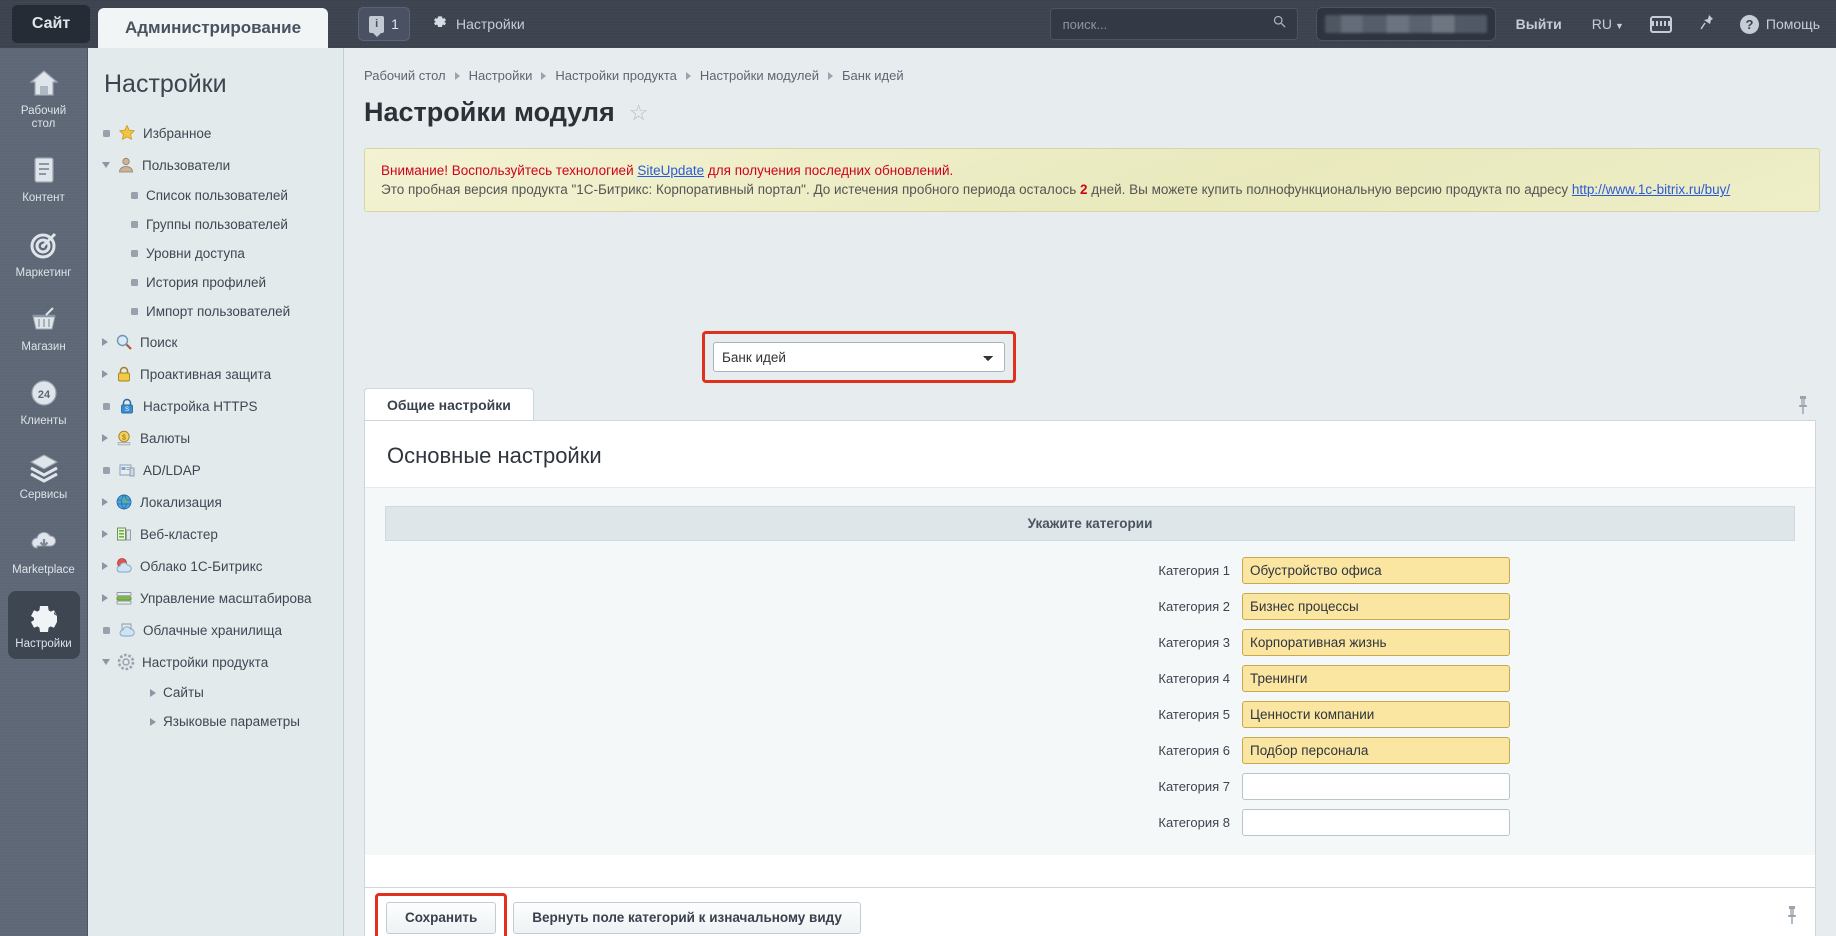  Describe the element at coordinates (44, 98) in the screenshot. I see `rail-item-desktop: Рабочий стол` at that location.